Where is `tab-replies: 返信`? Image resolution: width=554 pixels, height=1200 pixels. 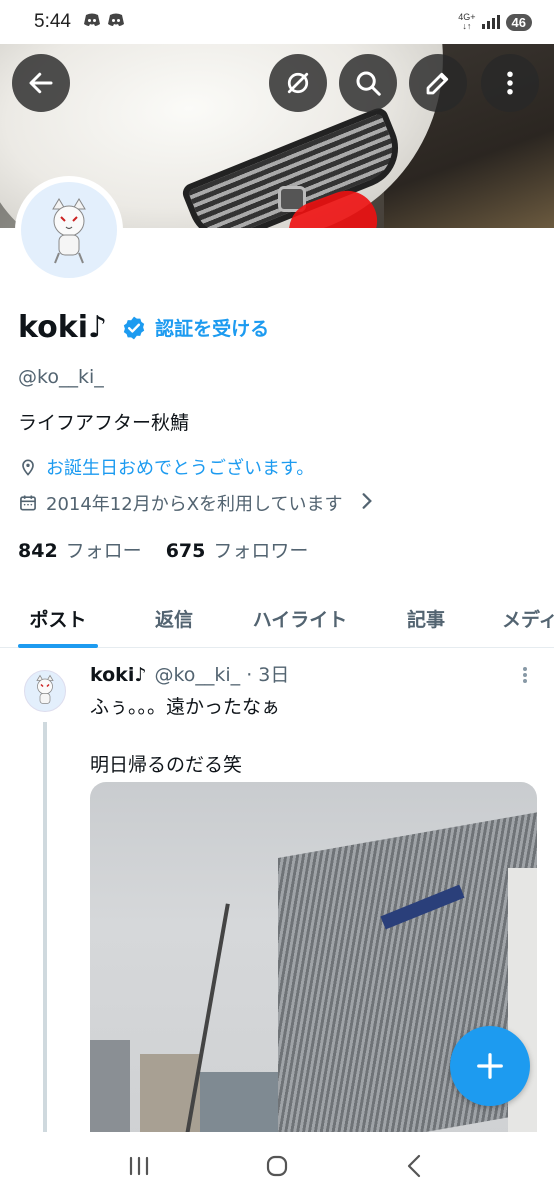 tab-replies: 返信 is located at coordinates (174, 618).